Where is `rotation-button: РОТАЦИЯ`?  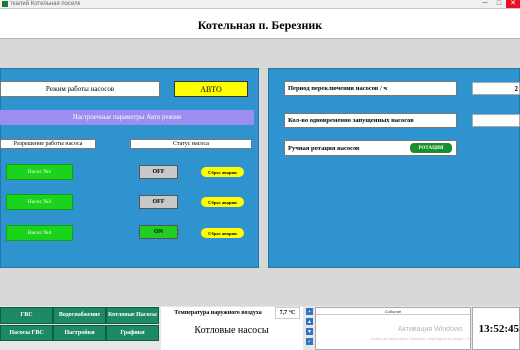
rotation-button: РОТАЦИЯ is located at coordinates (431, 148).